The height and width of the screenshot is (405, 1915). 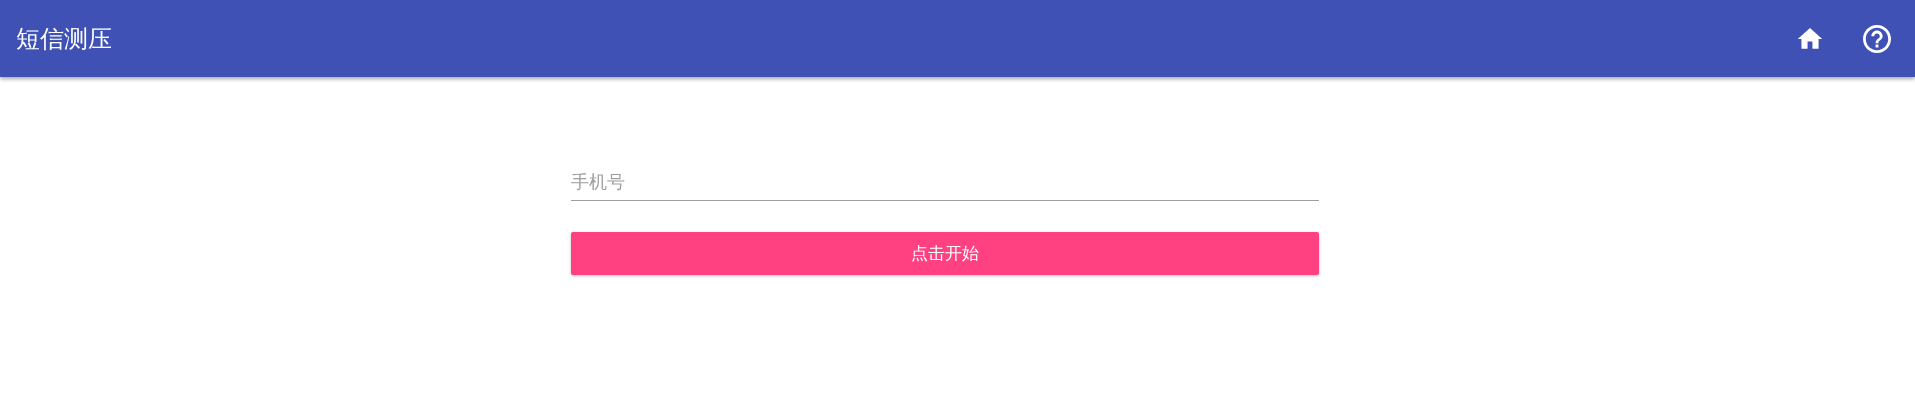 I want to click on phone-input-field: 手机号, so click(x=944, y=182).